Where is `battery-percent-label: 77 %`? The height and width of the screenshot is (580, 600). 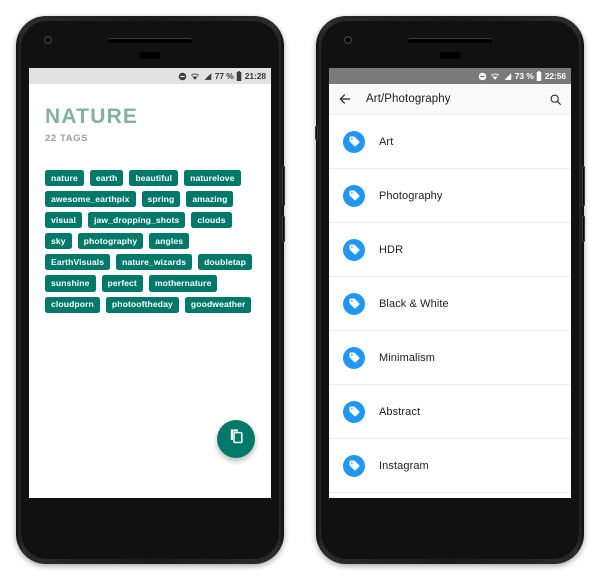
battery-percent-label: 77 % is located at coordinates (224, 75).